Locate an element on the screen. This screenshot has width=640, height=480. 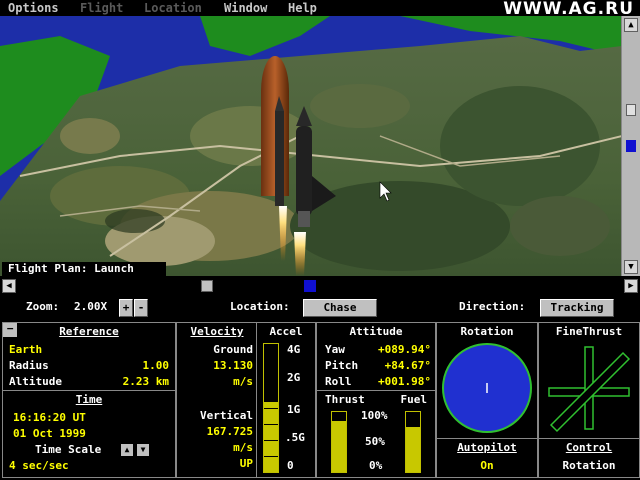
scroll-right-icon: ▶ is located at coordinates (631, 286).